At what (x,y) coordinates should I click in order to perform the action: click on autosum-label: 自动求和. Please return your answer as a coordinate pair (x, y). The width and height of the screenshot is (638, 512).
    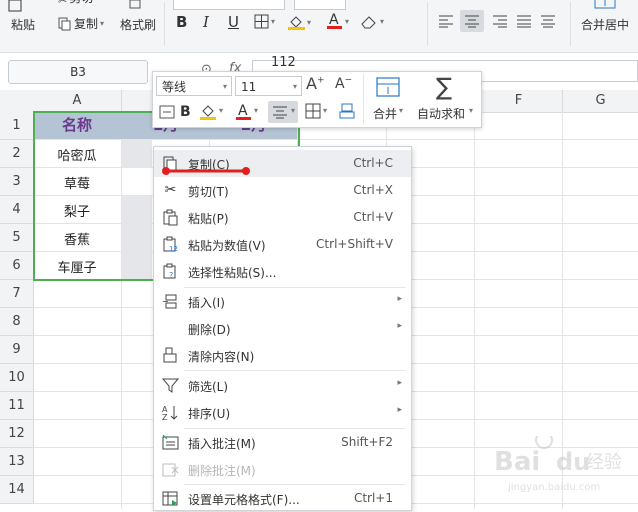
    Looking at the image, I should click on (441, 113).